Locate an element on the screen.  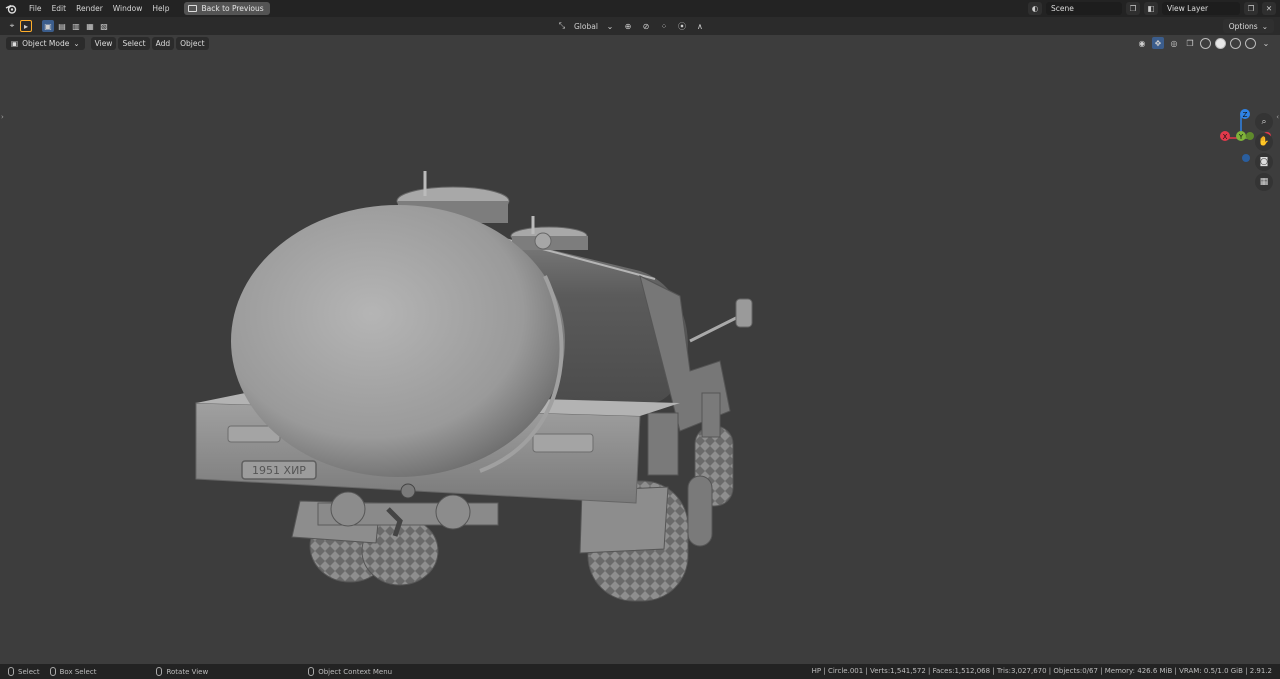
back-to-previous-button: Back to Previous is located at coordinates (227, 8).